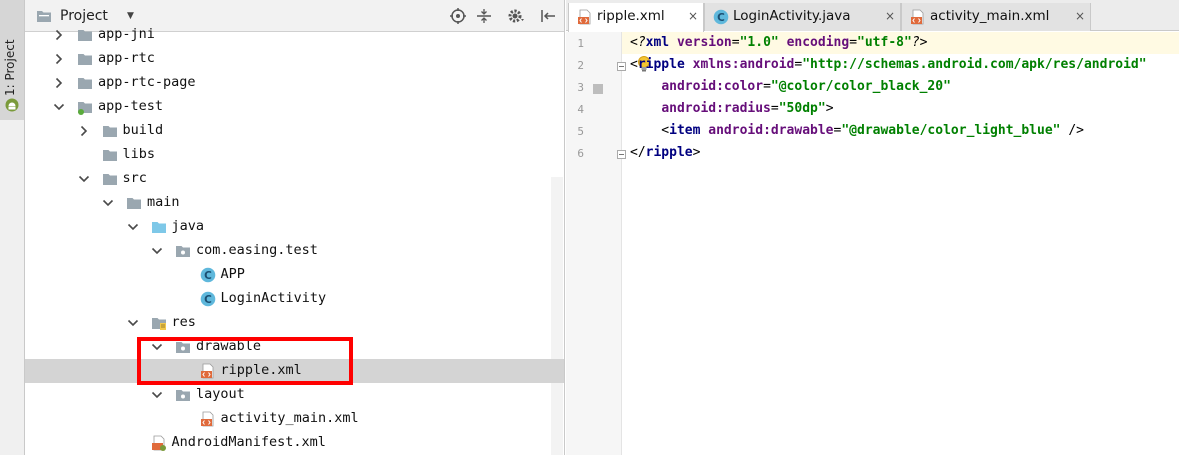  What do you see at coordinates (596, 243) in the screenshot?
I see `editor-gutter: 1 2 3 4 5 6` at bounding box center [596, 243].